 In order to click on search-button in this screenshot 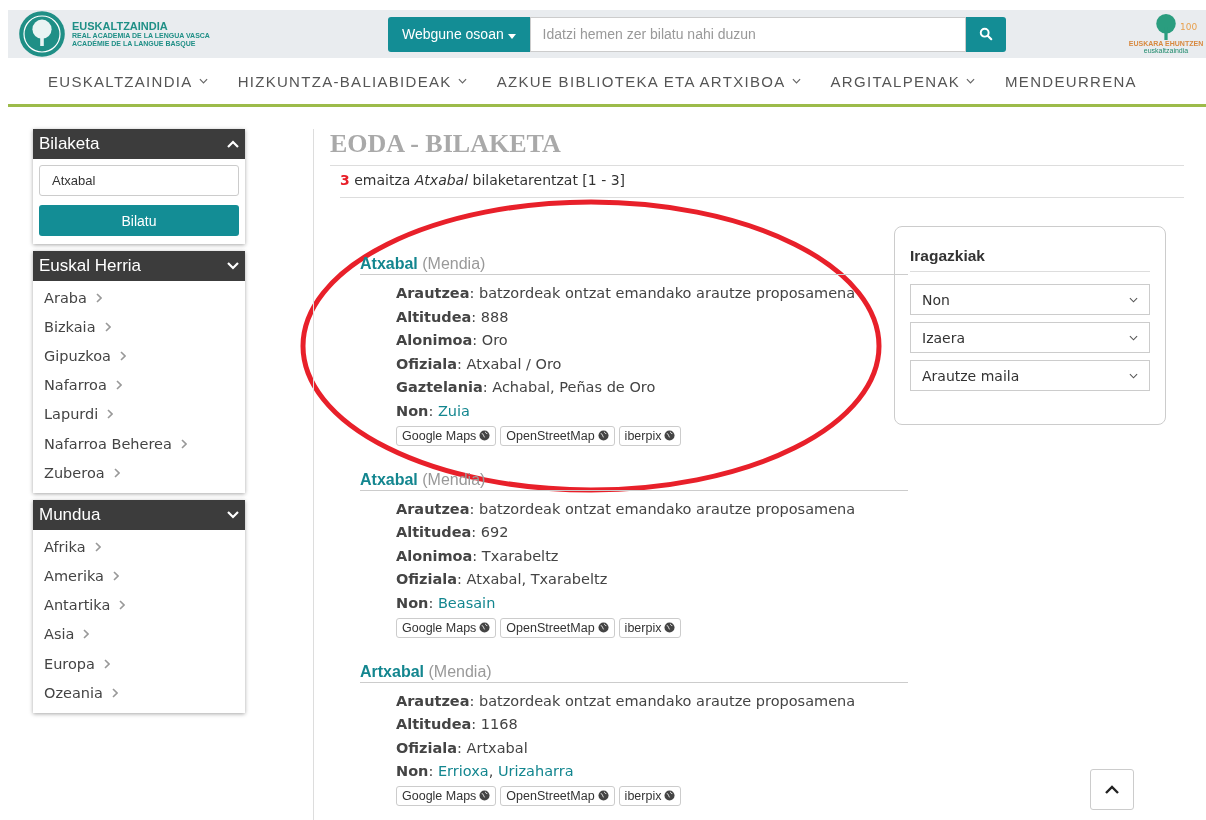, I will do `click(985, 34)`.